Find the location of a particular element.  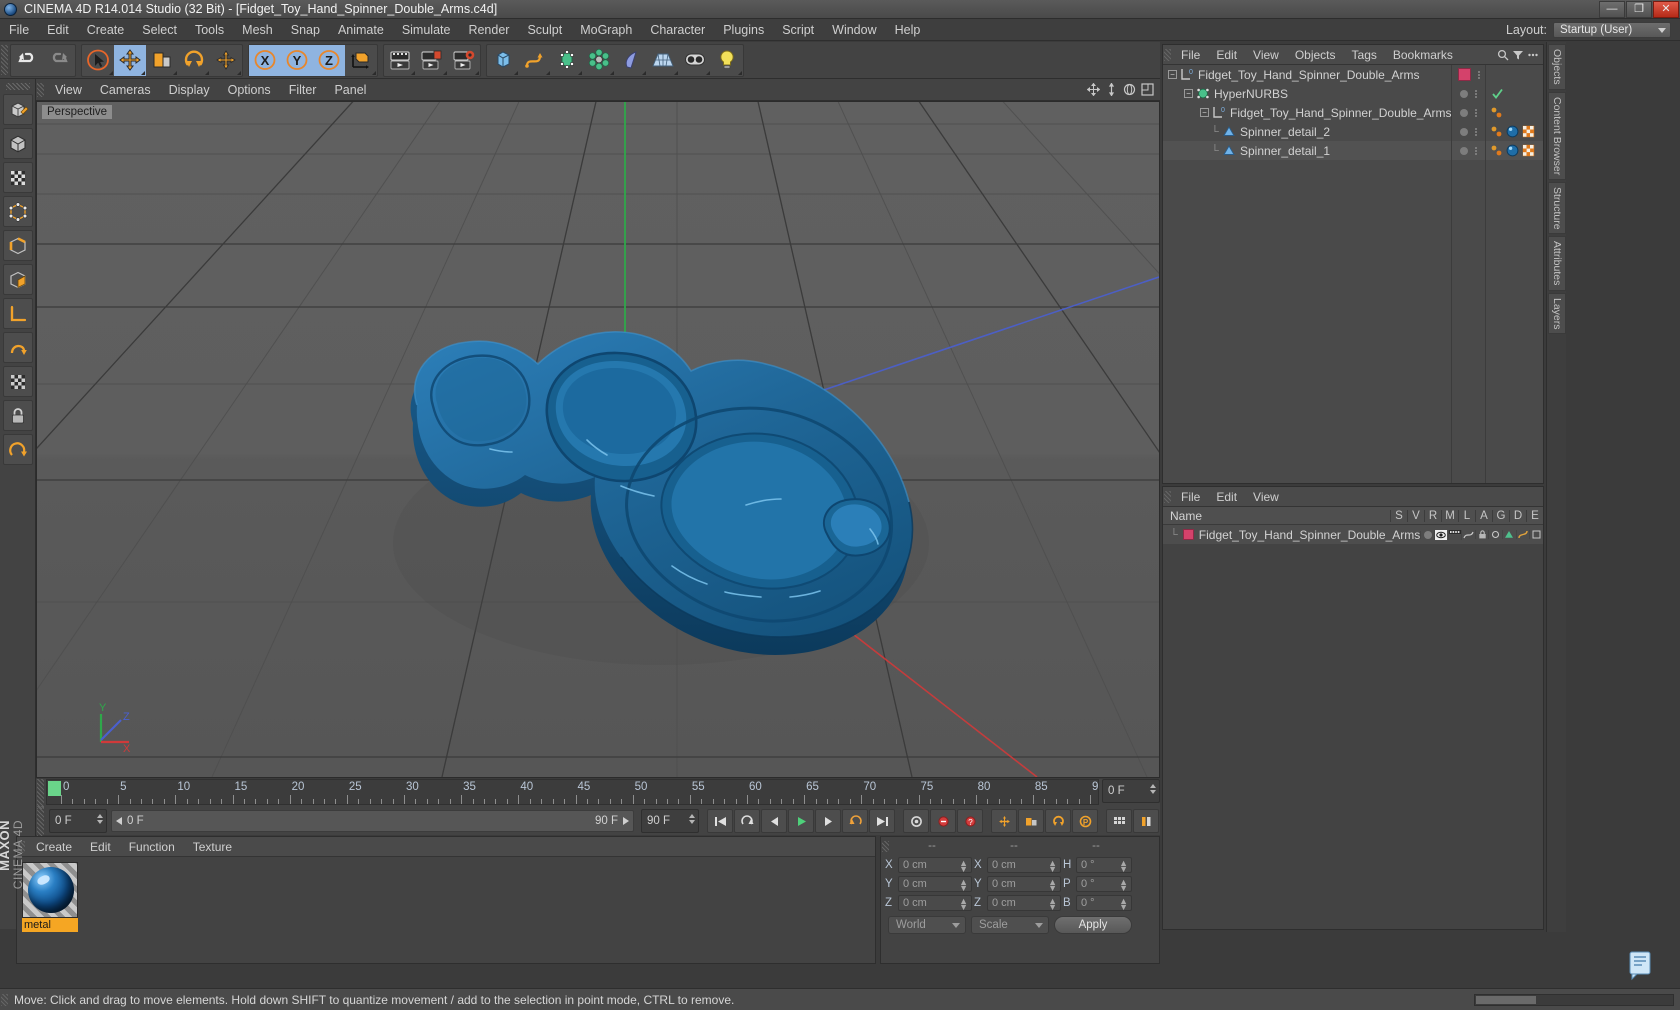

scale-key-button is located at coordinates (1031, 821).